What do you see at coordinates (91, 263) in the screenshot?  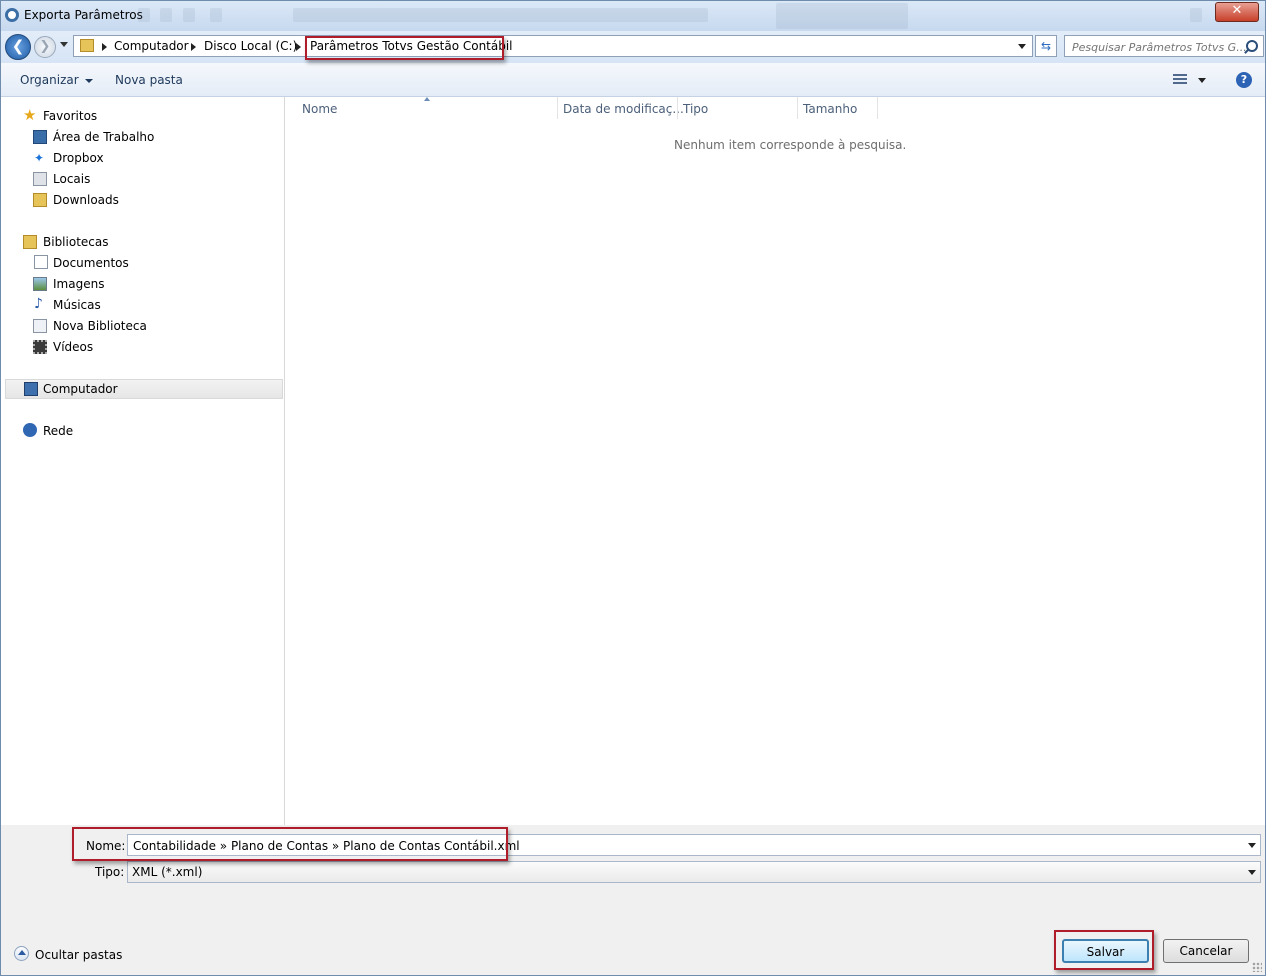 I see `sidebar-item-documentos: Documentos` at bounding box center [91, 263].